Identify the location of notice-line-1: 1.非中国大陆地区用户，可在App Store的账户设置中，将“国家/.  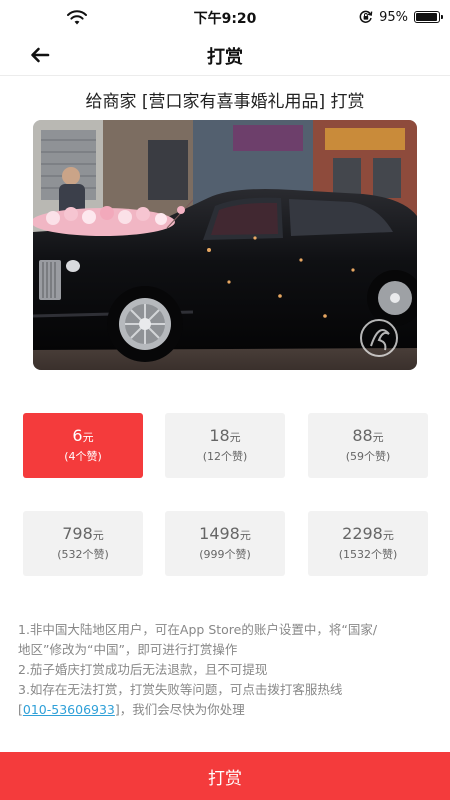
(198, 629).